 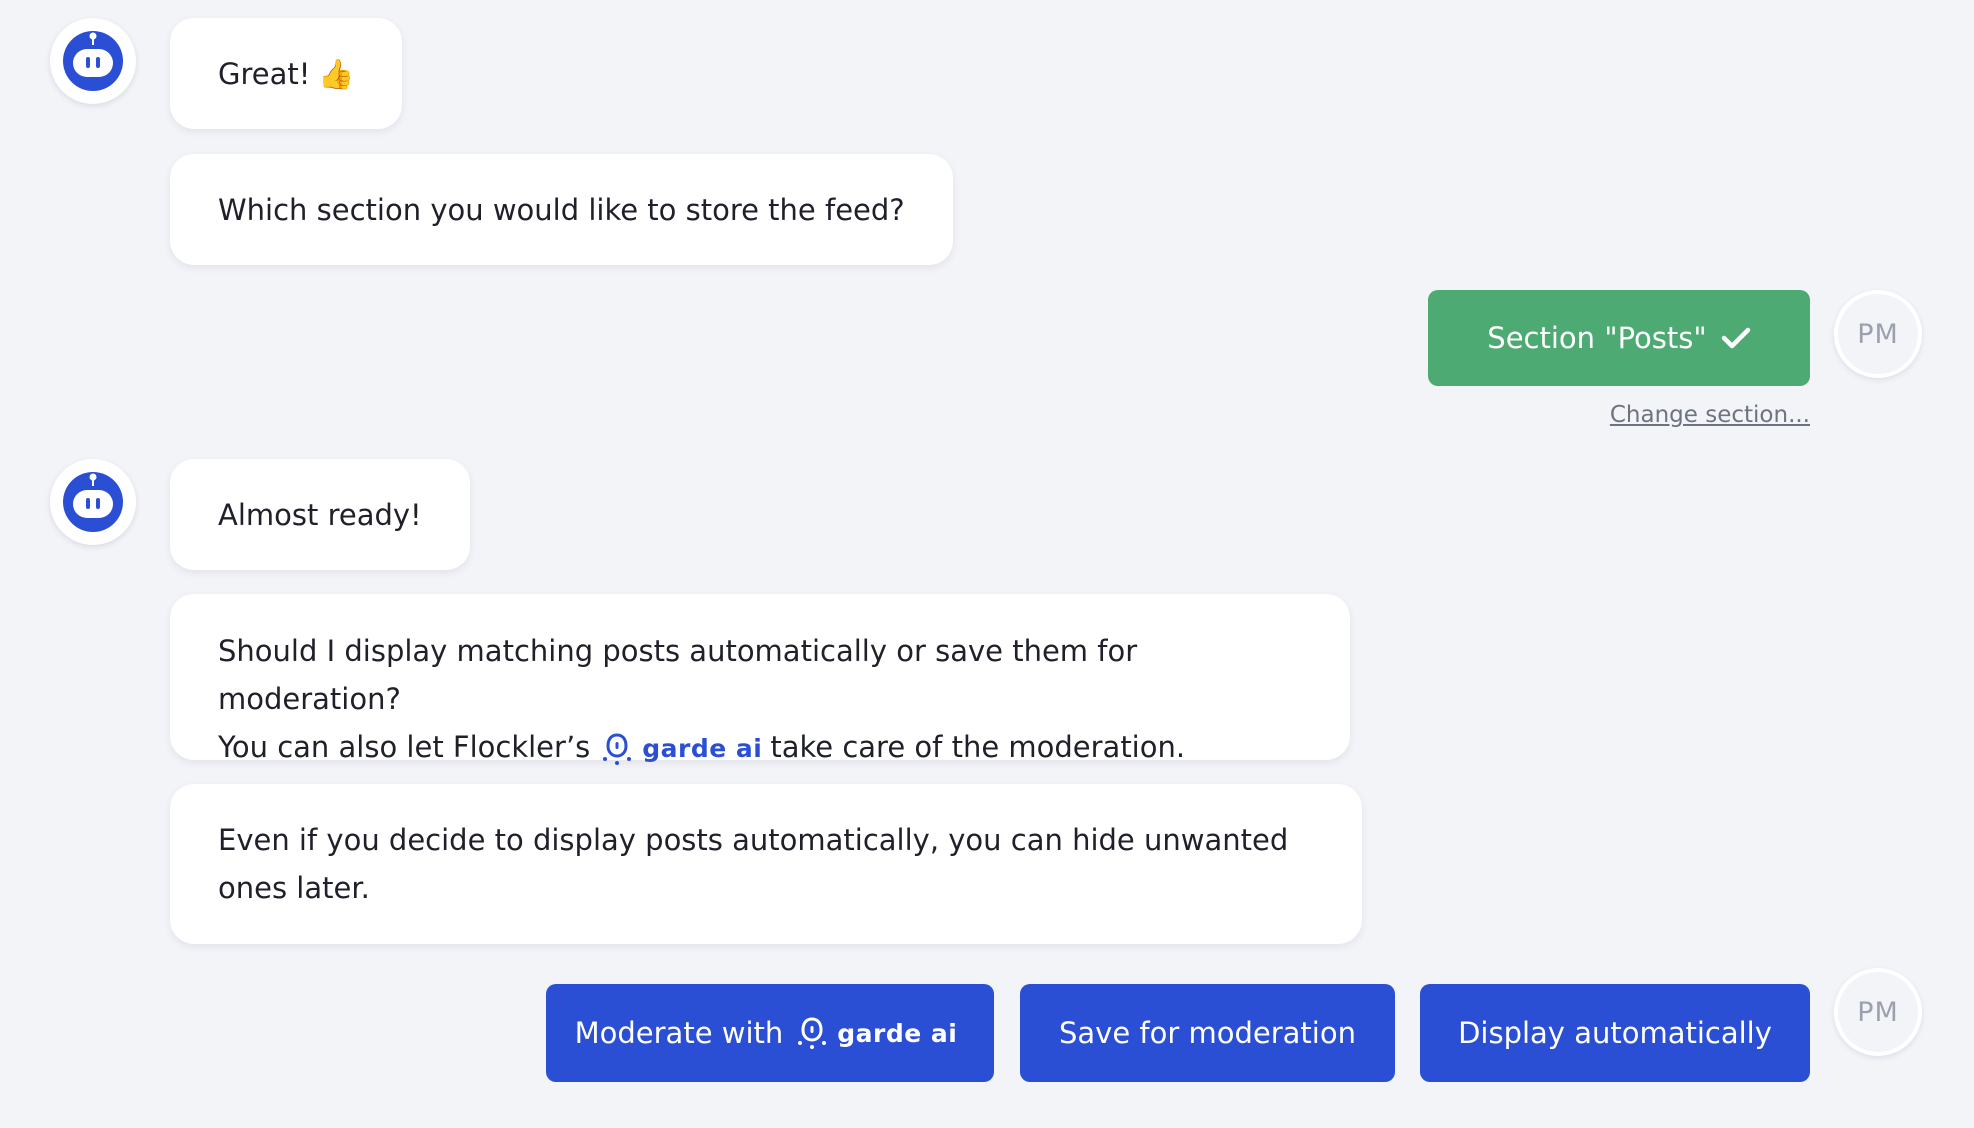 I want to click on display-automatically-label: Display automatically, so click(x=1615, y=1033).